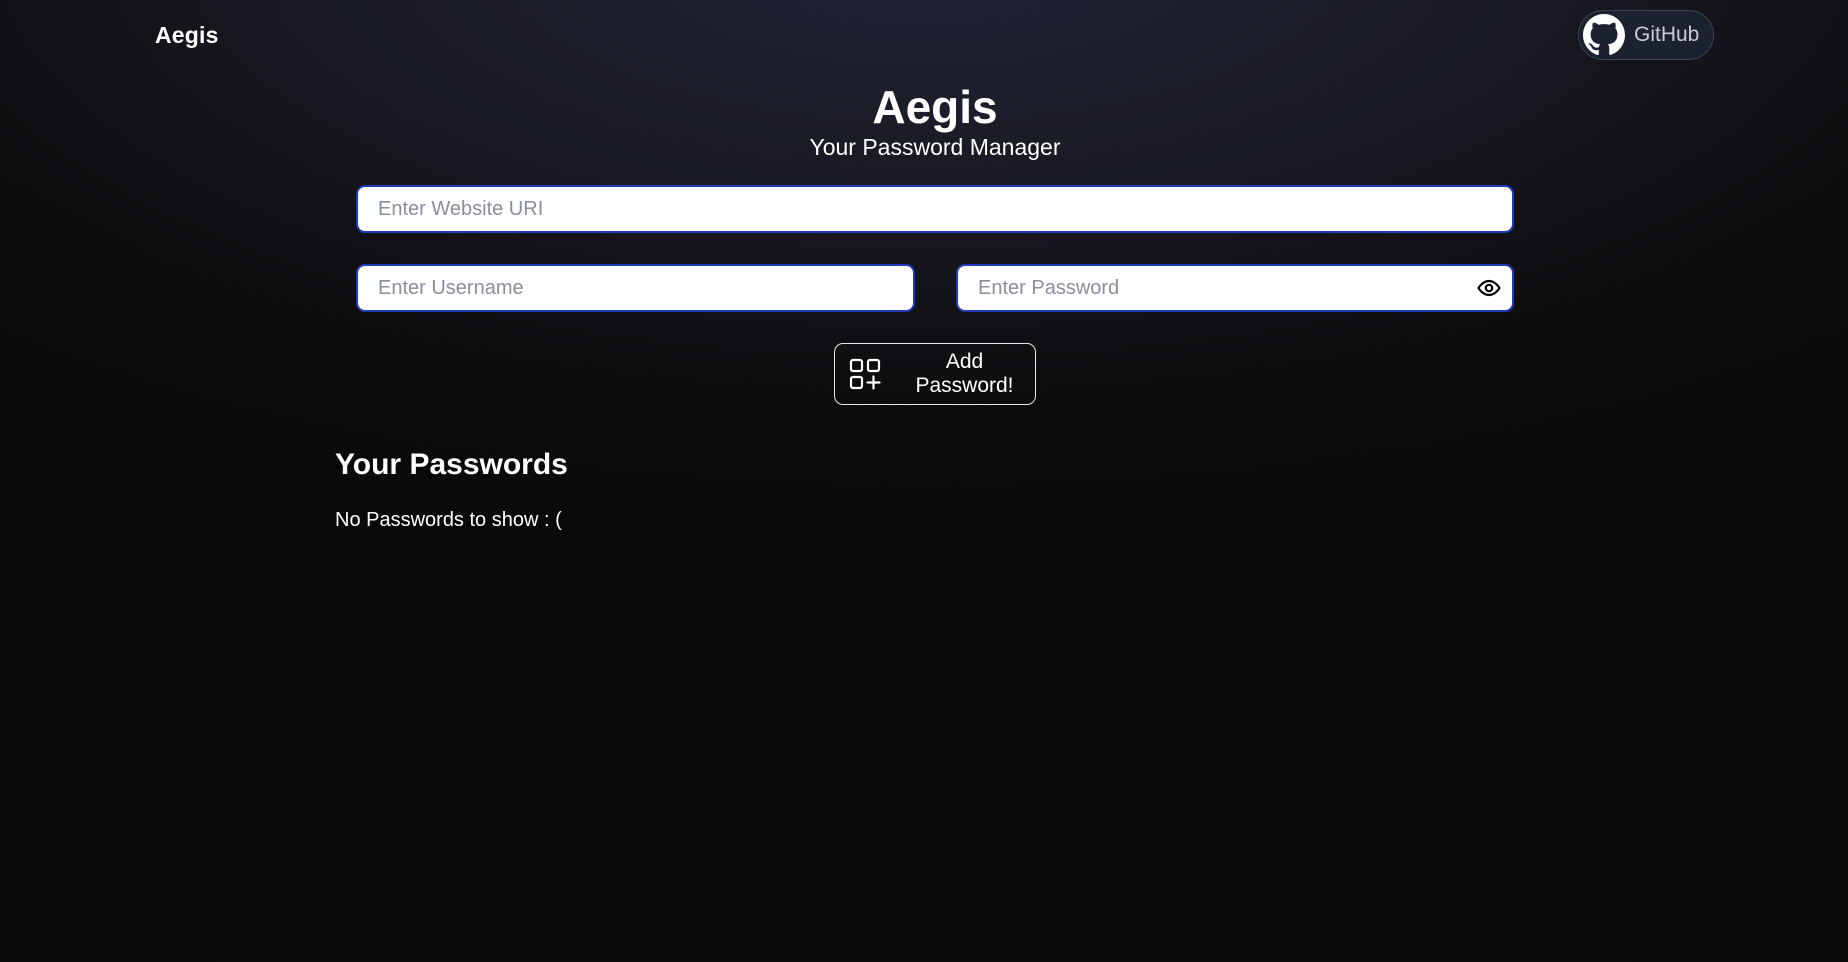 This screenshot has height=962, width=1848. I want to click on add-password-button: Add Password!, so click(935, 374).